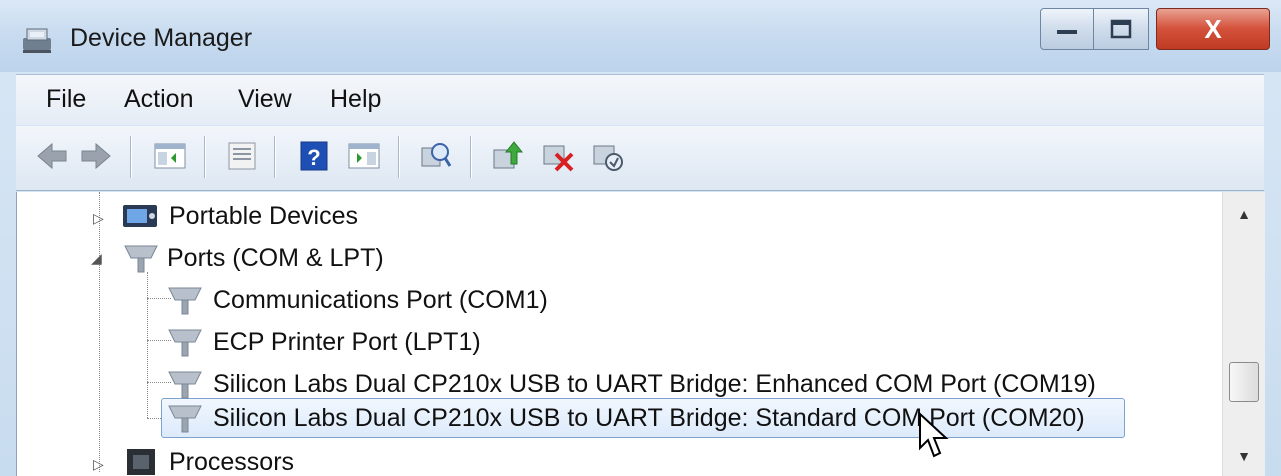  I want to click on scan-hardware-changes-icon, so click(436, 156).